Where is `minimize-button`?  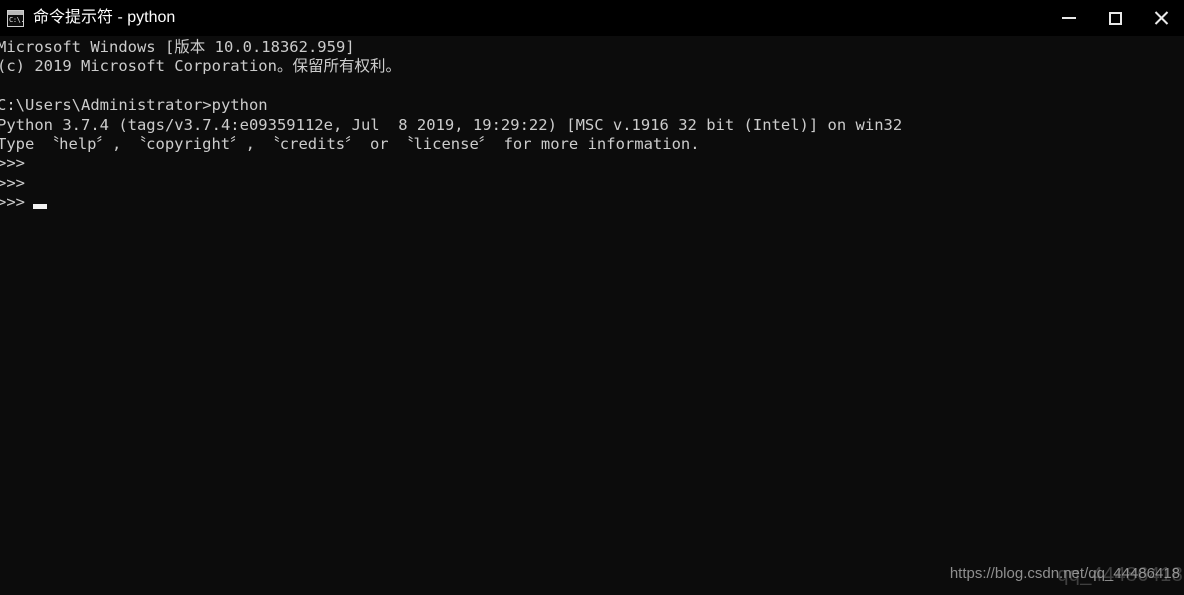 minimize-button is located at coordinates (1069, 18).